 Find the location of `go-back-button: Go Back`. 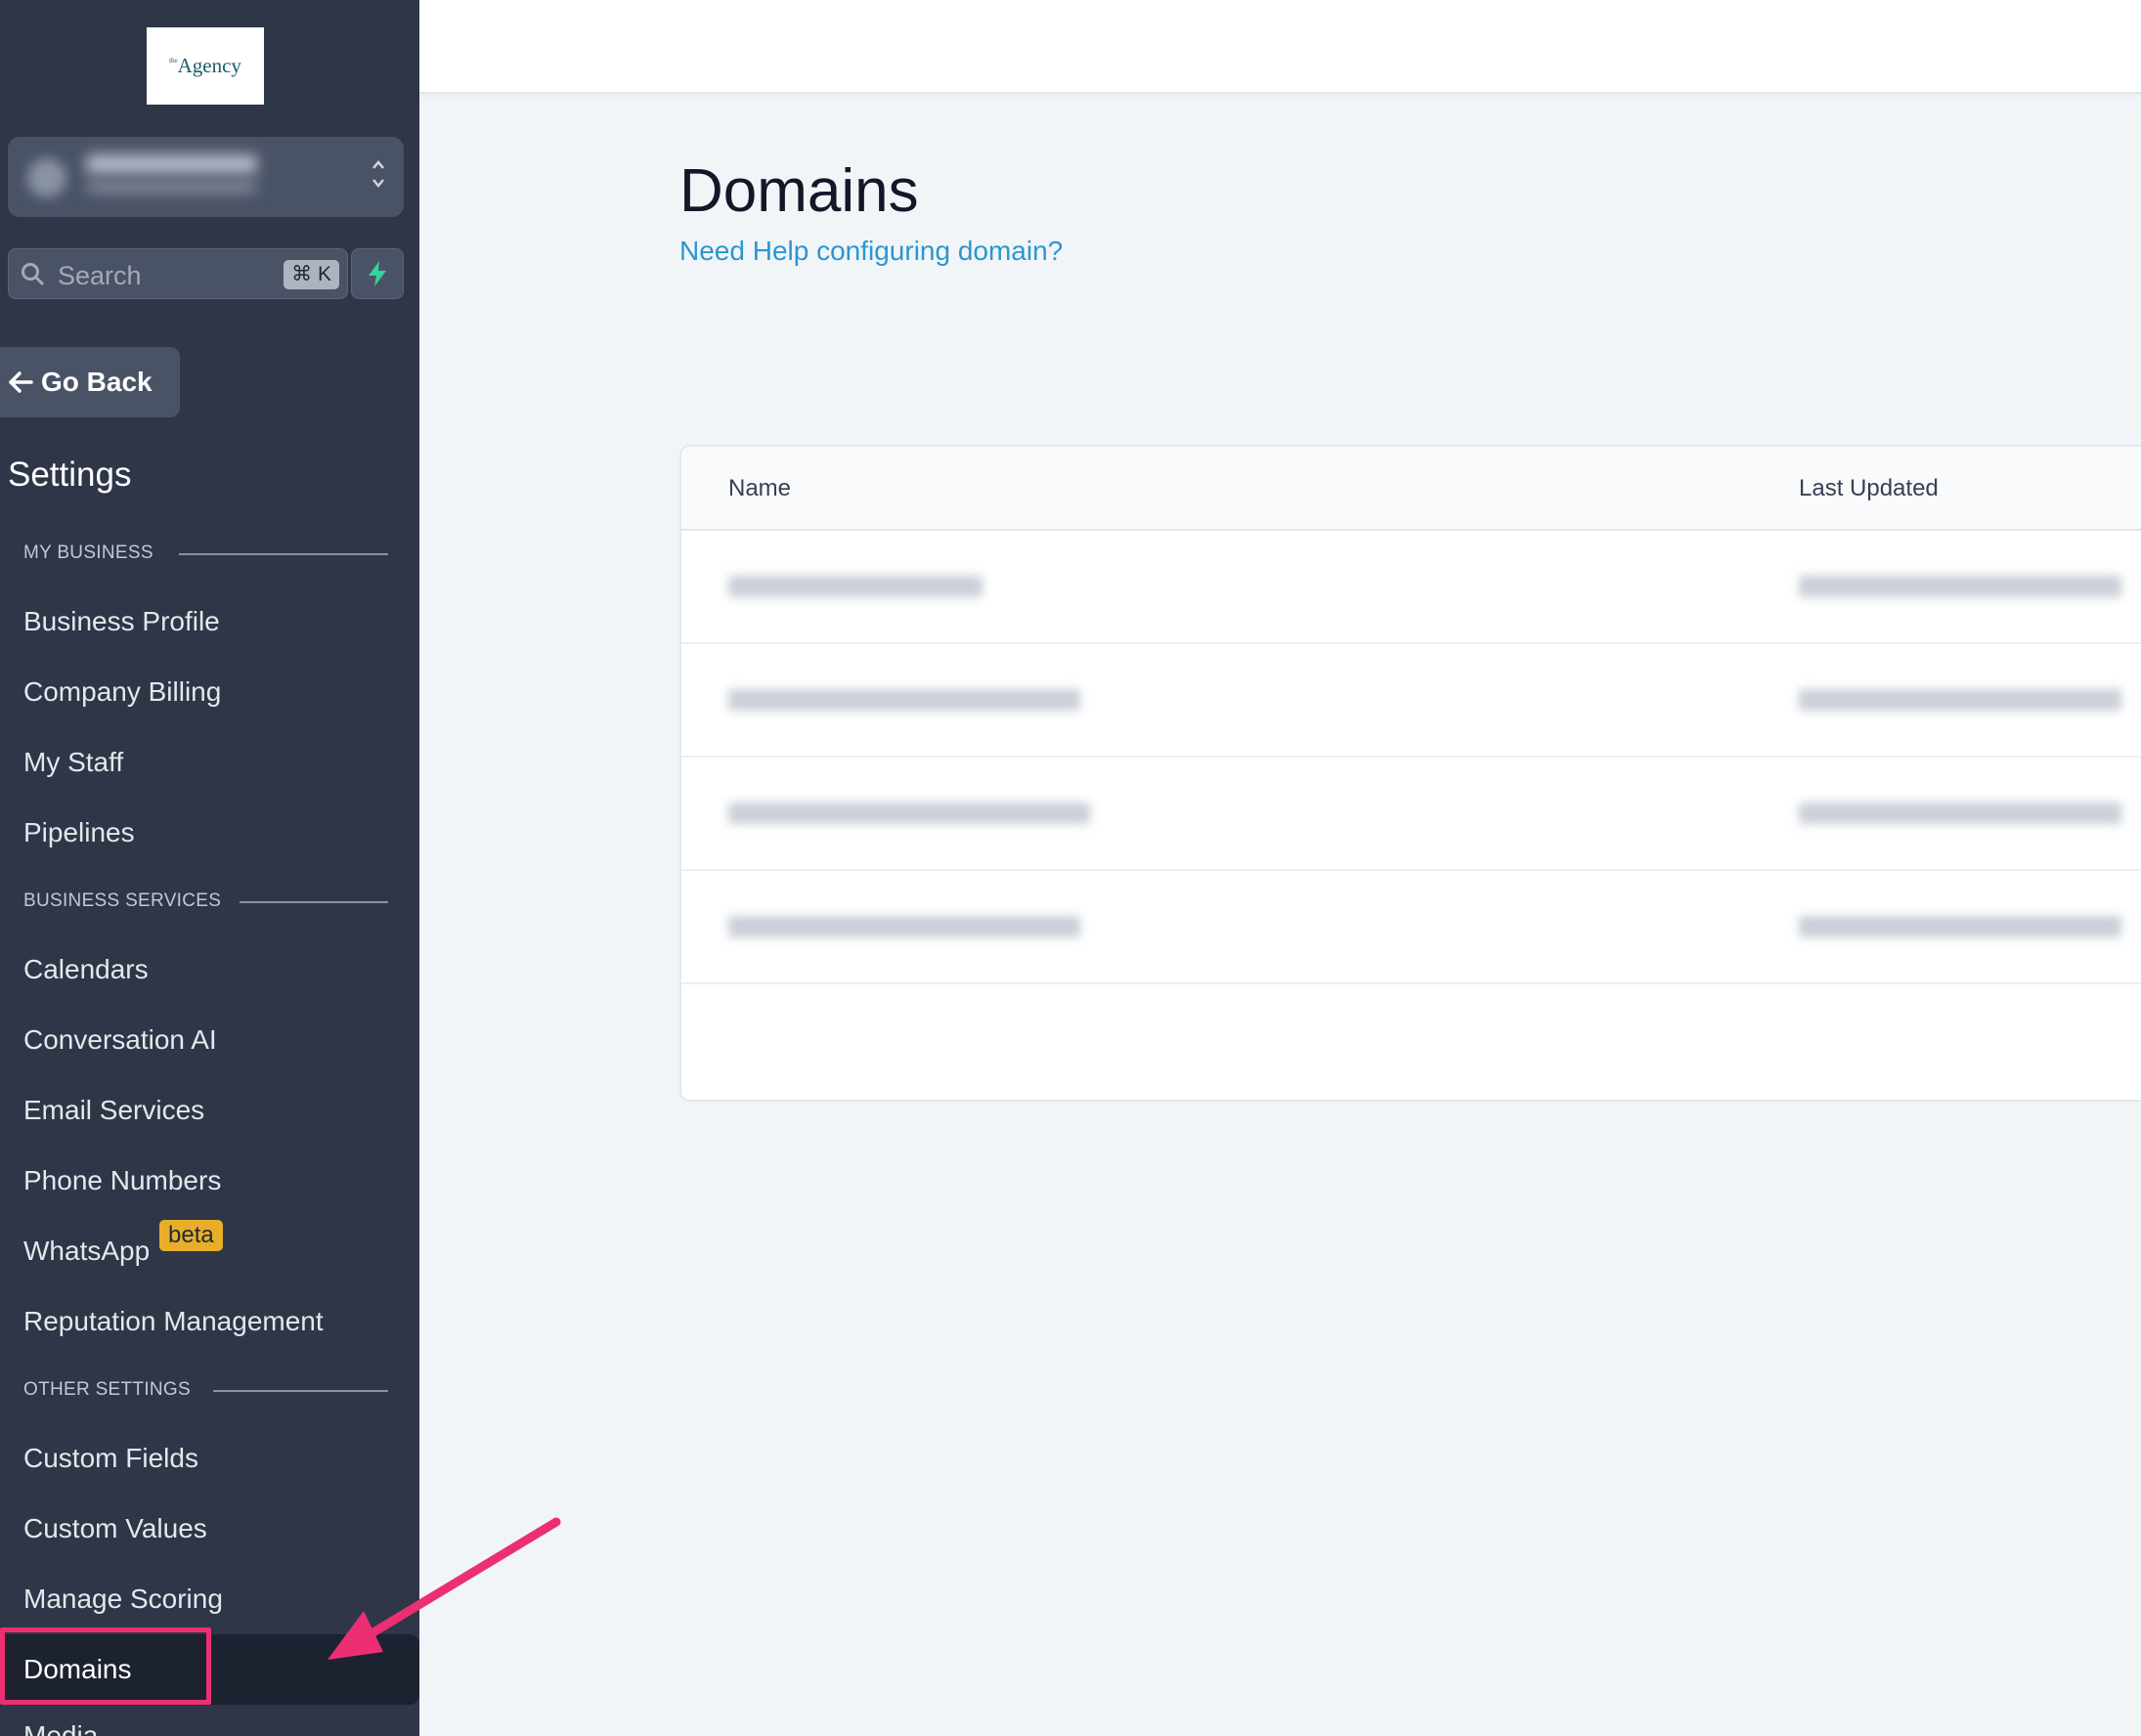

go-back-button: Go Back is located at coordinates (90, 382).